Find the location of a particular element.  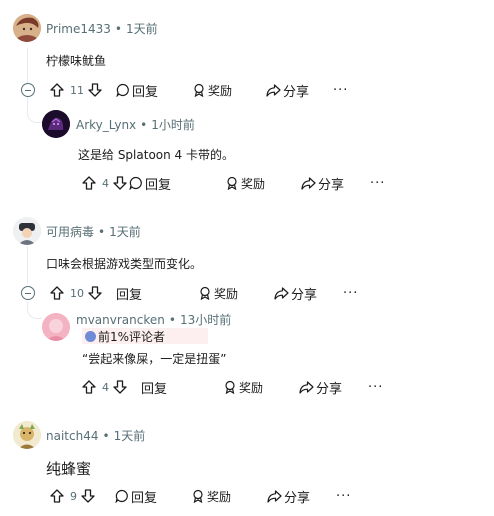

vote-controls: 11 is located at coordinates (76, 90).